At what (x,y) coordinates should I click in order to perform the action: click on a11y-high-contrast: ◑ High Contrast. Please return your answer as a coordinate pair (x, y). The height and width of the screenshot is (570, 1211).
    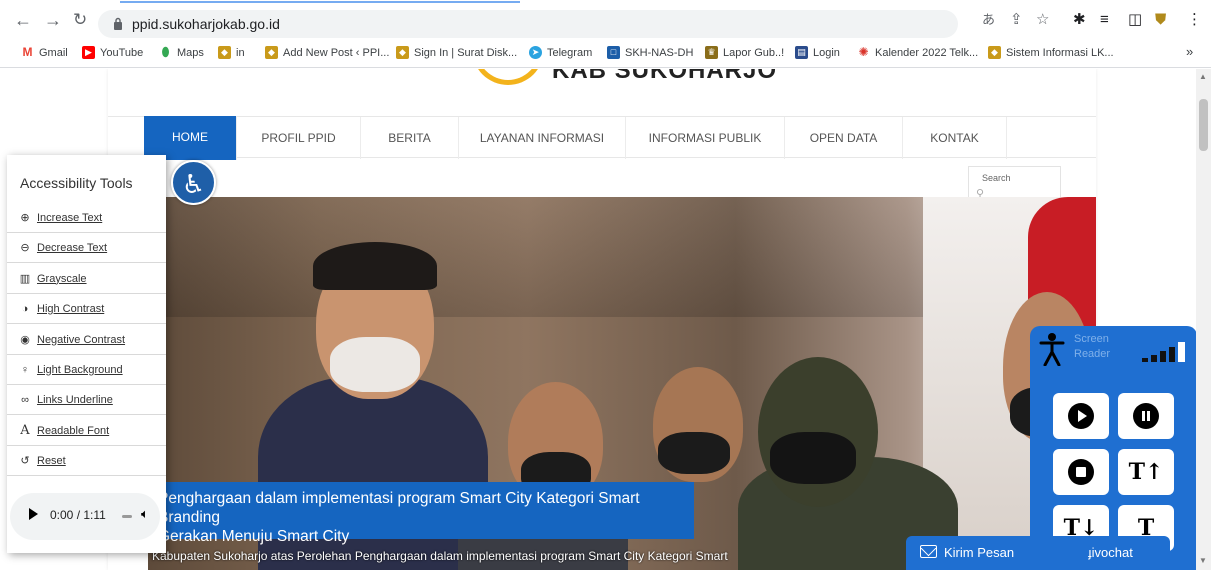
    Looking at the image, I should click on (86, 309).